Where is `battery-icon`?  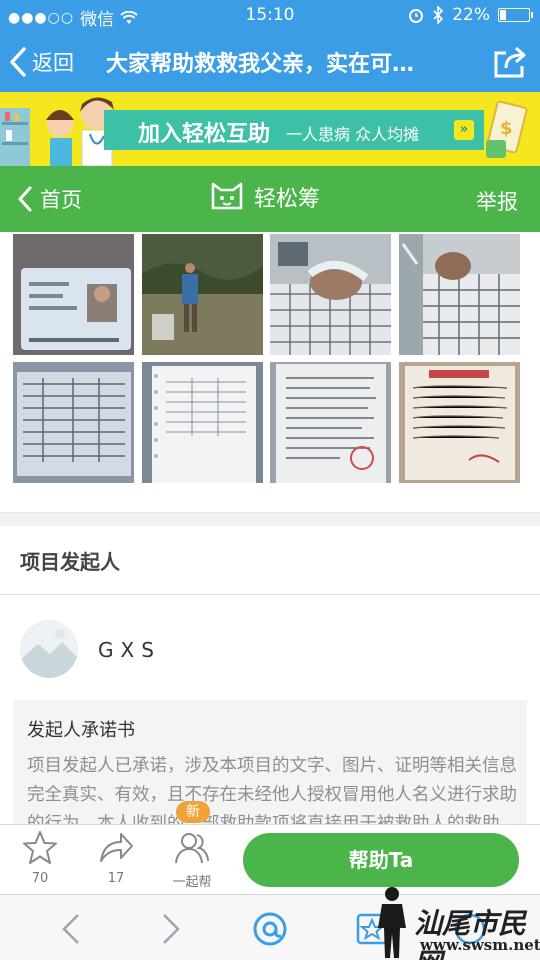 battery-icon is located at coordinates (515, 15).